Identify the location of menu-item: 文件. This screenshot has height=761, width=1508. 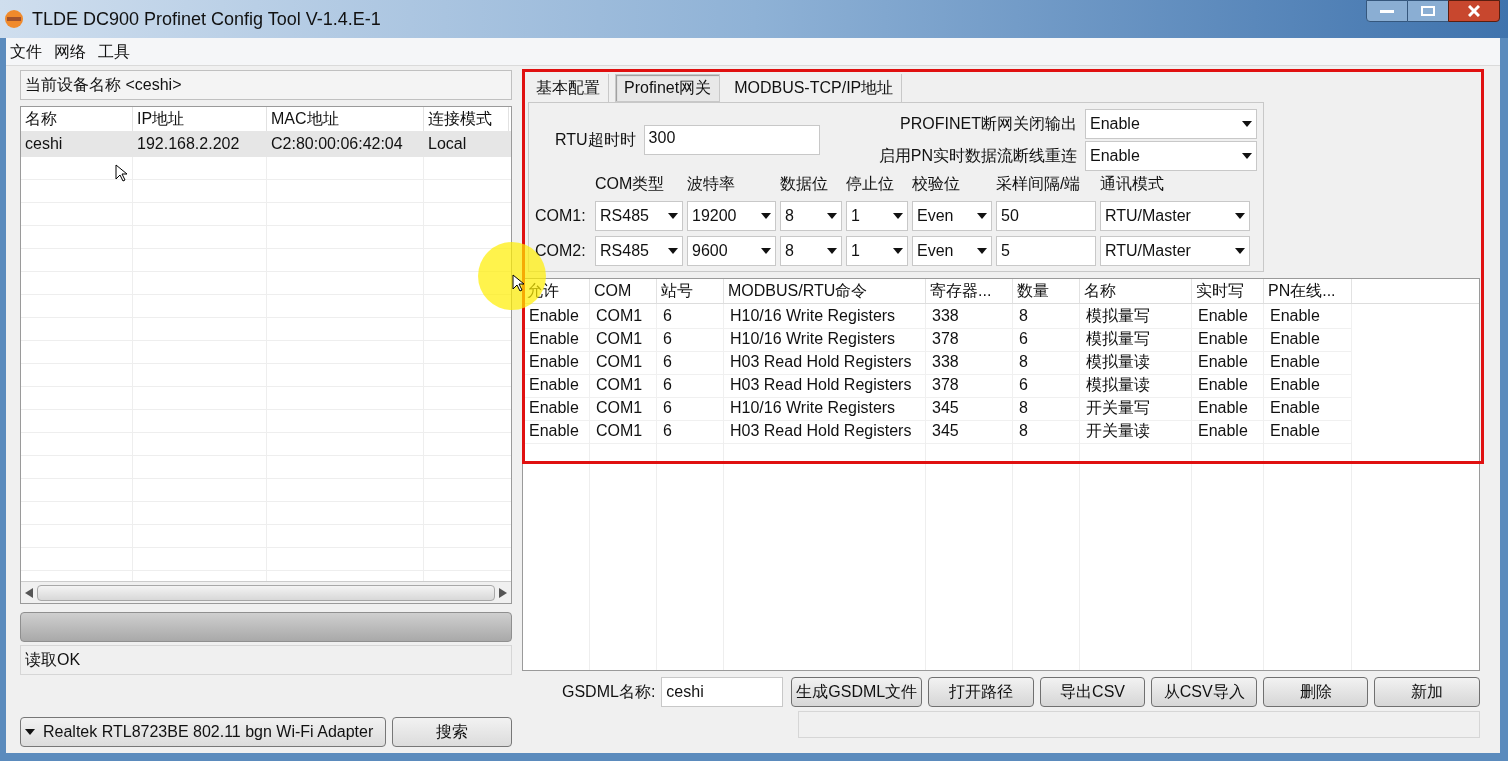
(26, 51).